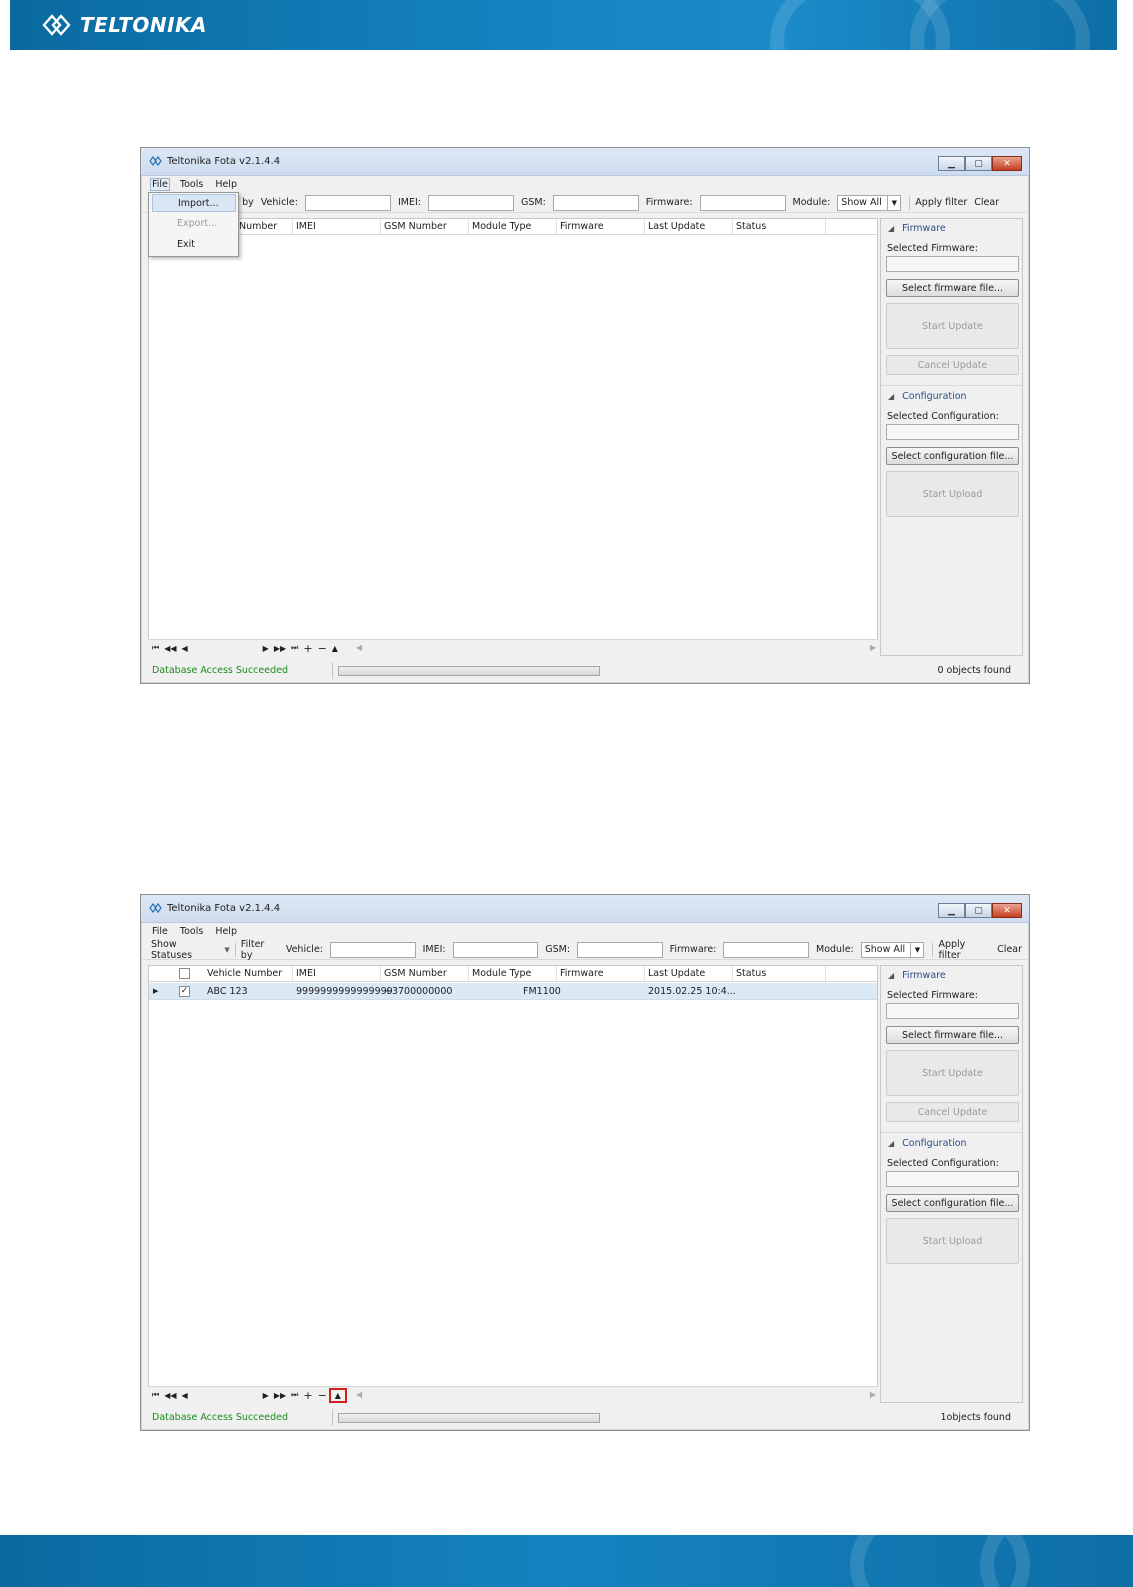 The width and height of the screenshot is (1133, 1587). I want to click on column-header: Number, so click(258, 226).